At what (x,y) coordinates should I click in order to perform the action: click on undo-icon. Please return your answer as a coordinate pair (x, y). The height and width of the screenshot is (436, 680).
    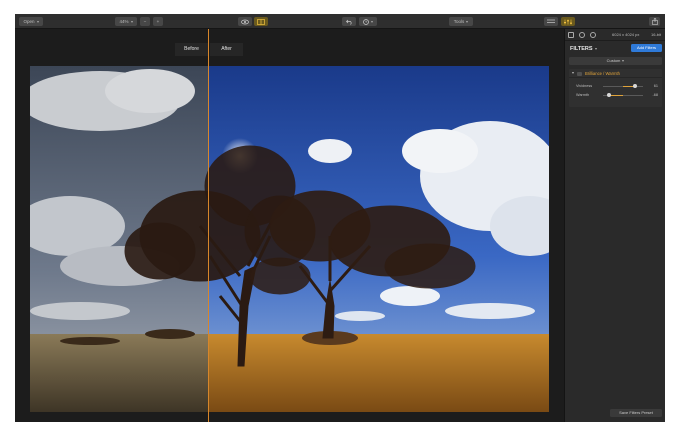
    Looking at the image, I should click on (348, 22).